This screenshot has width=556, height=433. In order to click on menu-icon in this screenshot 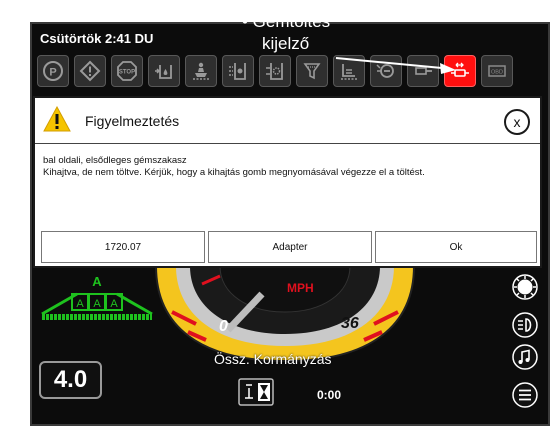, I will do `click(525, 395)`.